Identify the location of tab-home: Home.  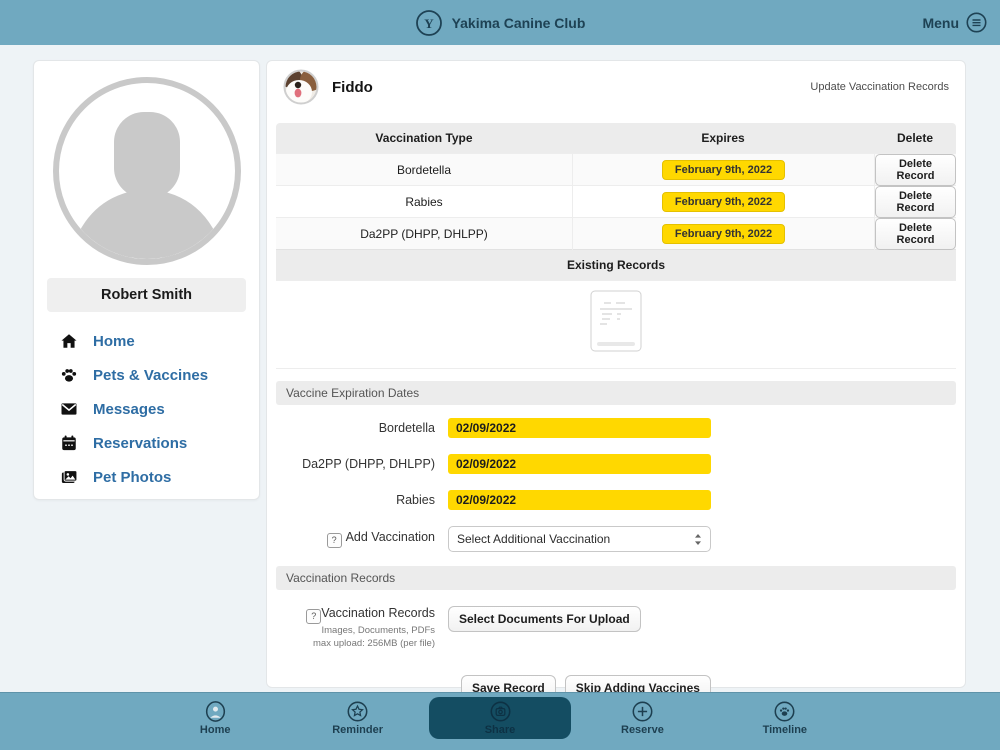
(215, 718).